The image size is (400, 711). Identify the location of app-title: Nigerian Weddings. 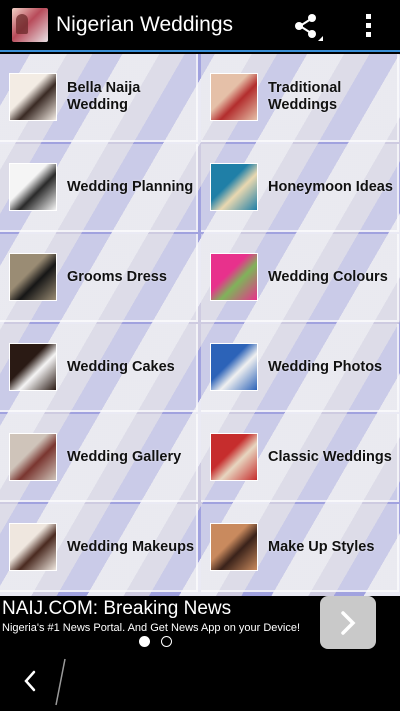
(145, 24).